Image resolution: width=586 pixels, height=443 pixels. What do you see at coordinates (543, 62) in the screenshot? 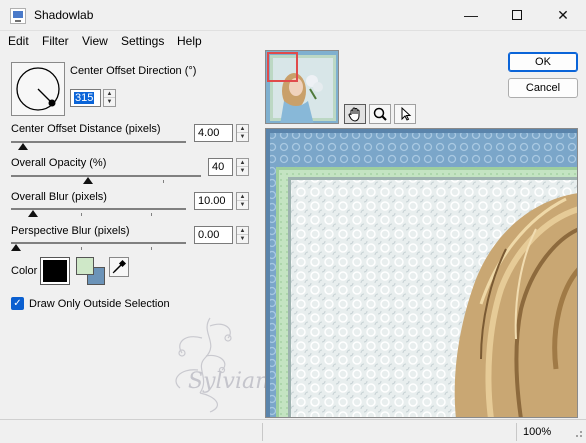
I see `ok-button: OK` at bounding box center [543, 62].